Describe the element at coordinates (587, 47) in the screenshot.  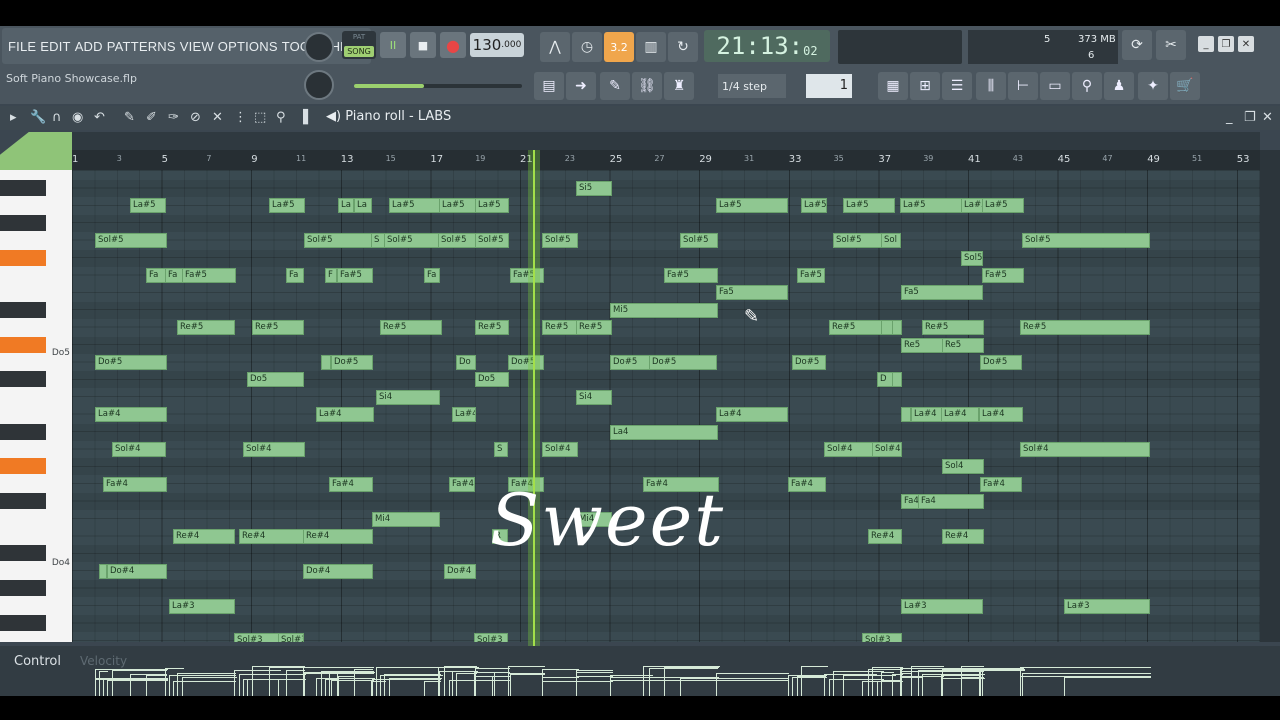
I see `wait-input-icon: ◷` at that location.